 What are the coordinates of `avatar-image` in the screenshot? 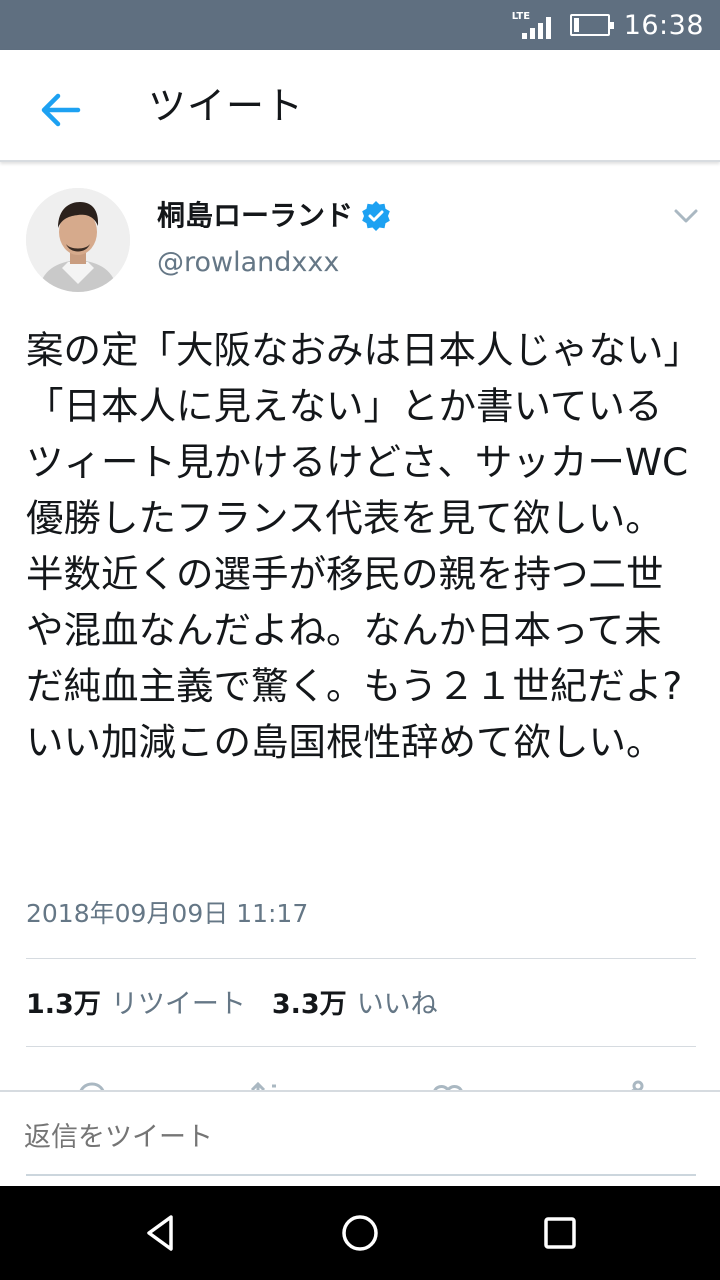 It's located at (78, 240).